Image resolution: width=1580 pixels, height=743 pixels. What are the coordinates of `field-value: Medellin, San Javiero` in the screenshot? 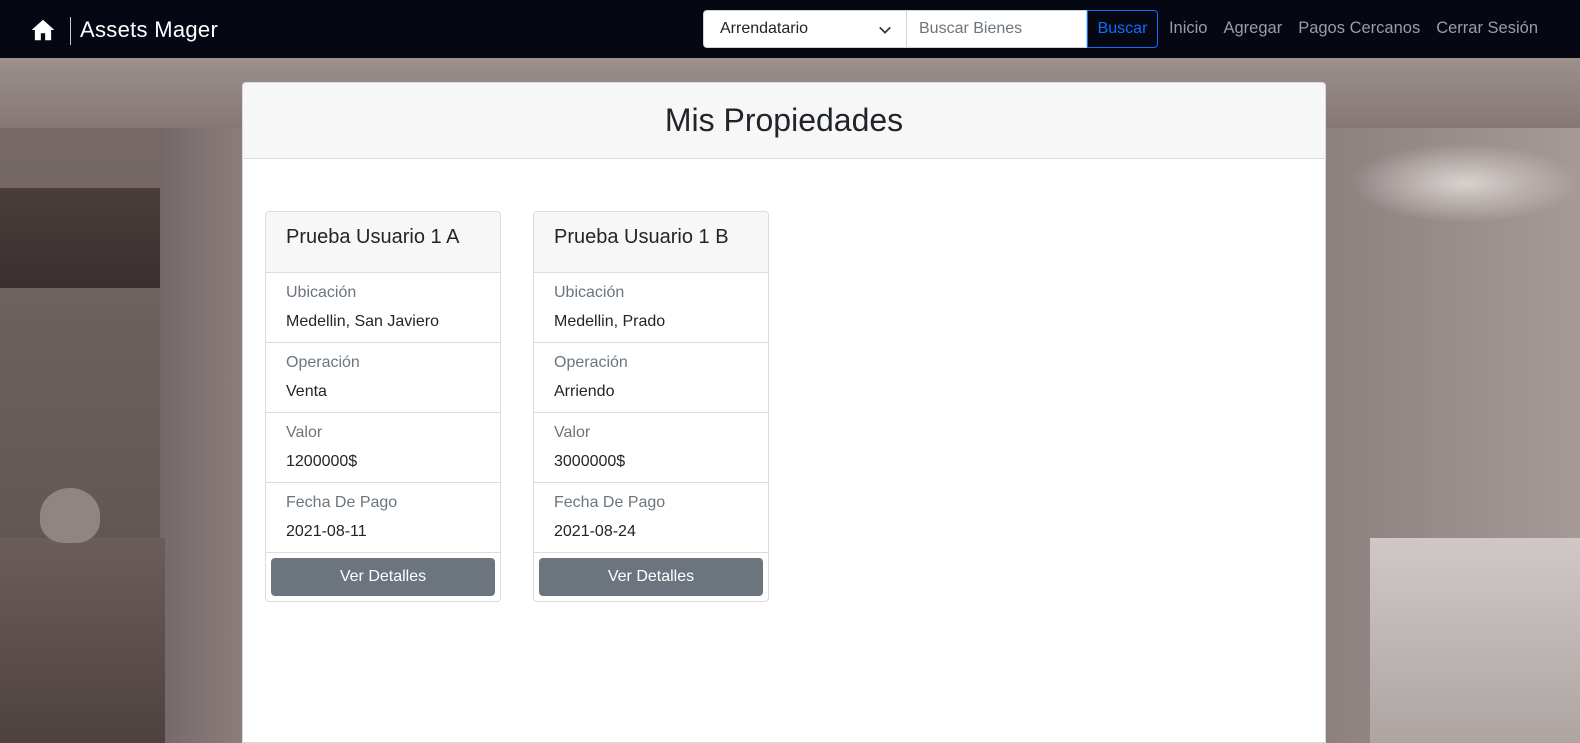 It's located at (362, 321).